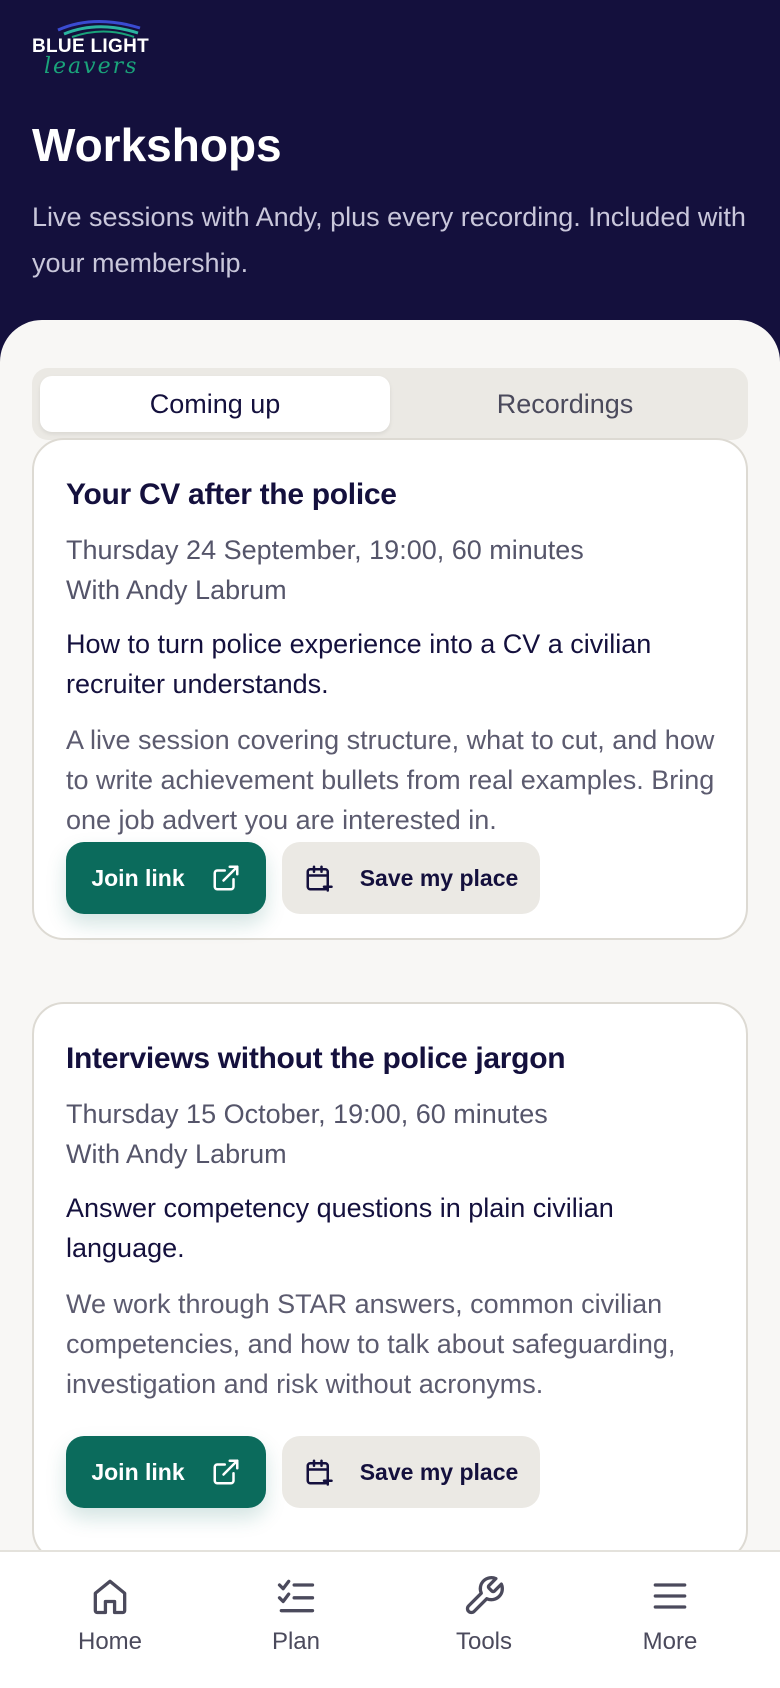 Image resolution: width=780 pixels, height=1688 pixels. What do you see at coordinates (670, 1596) in the screenshot?
I see `menu-icon` at bounding box center [670, 1596].